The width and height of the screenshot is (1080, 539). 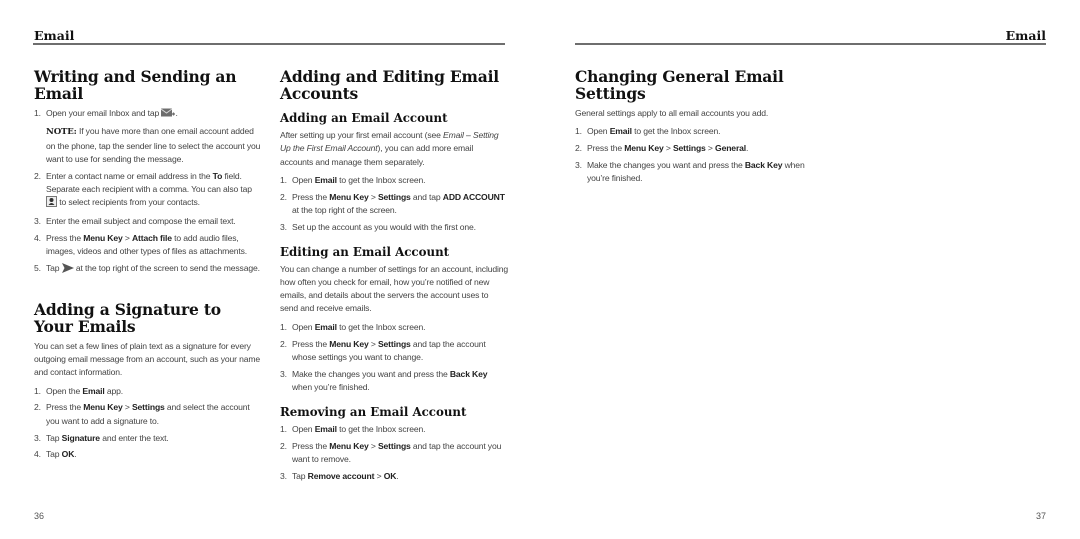 I want to click on step-number: 5., so click(x=37, y=267).